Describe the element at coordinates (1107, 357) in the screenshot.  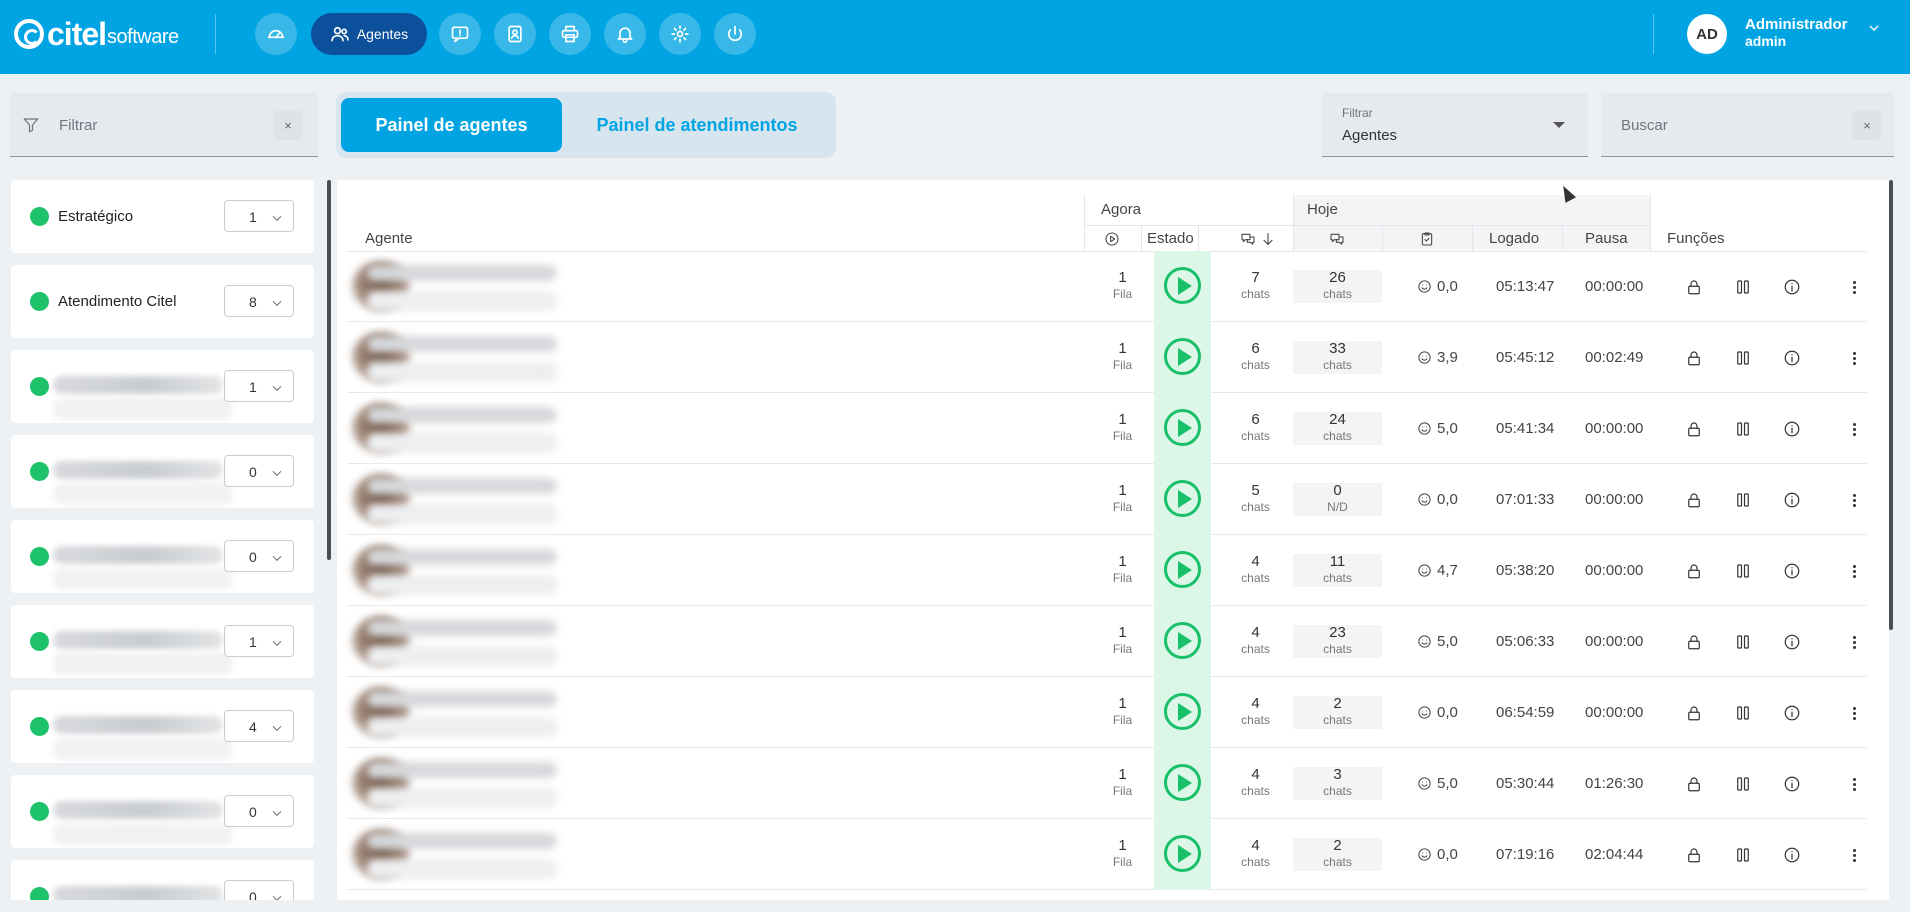
I see `table-row: 1 Fila 6 chats 33 chats 3,9 05:45:12 00:02:49` at that location.